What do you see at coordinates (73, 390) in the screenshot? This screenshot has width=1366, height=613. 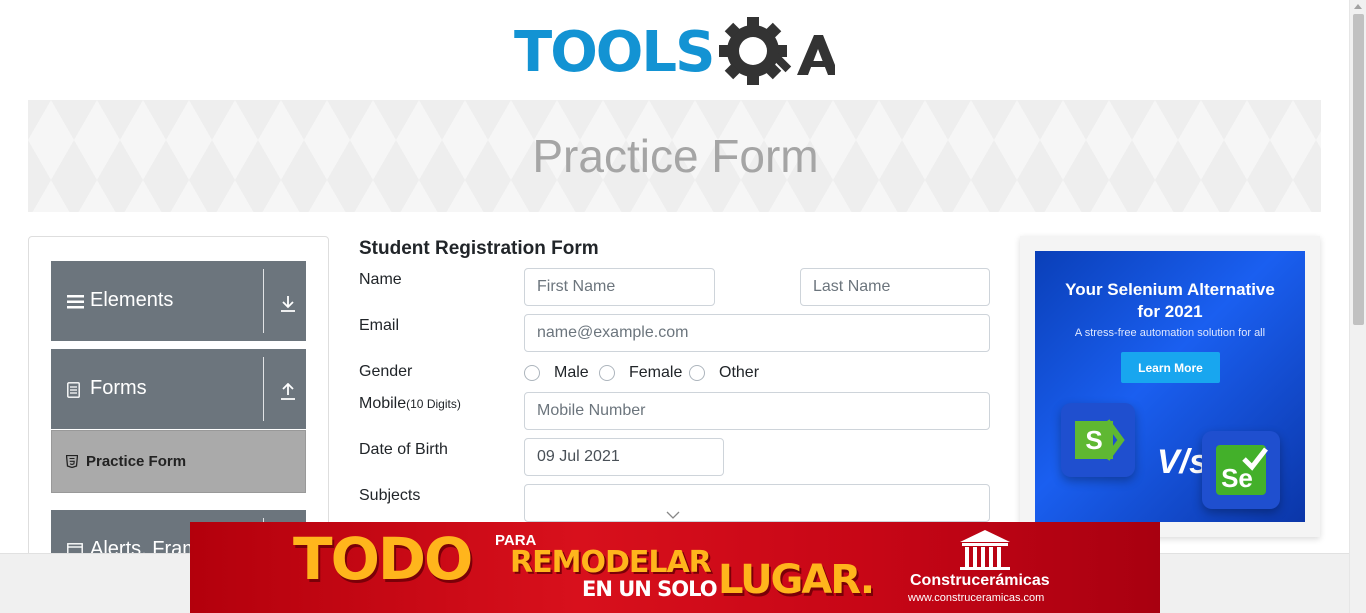 I see `document-icon` at bounding box center [73, 390].